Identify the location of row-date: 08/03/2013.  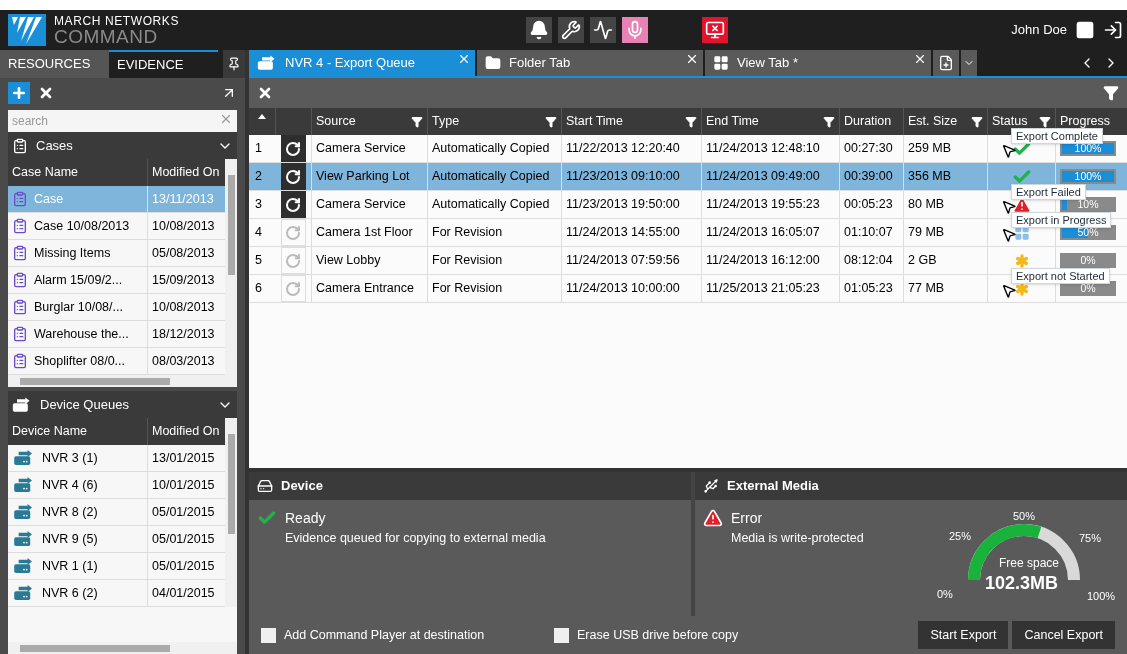
(183, 361).